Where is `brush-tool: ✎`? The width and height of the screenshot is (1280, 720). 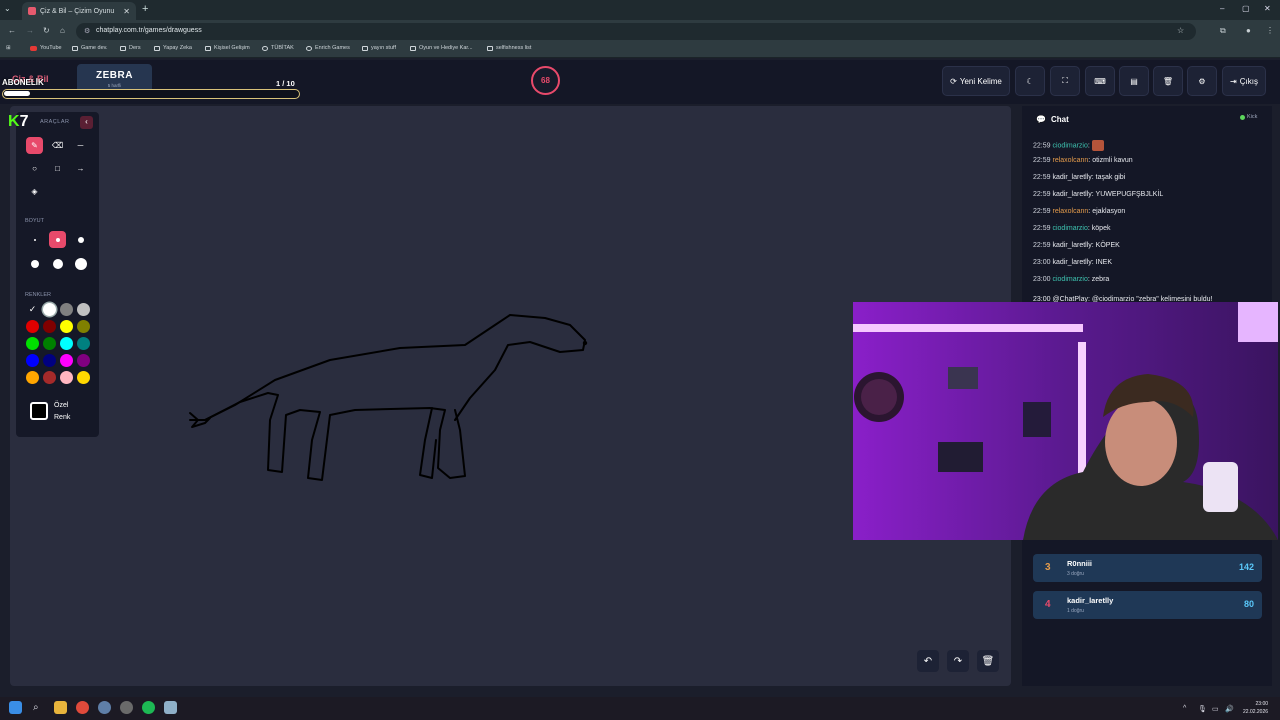
brush-tool: ✎ is located at coordinates (34, 145).